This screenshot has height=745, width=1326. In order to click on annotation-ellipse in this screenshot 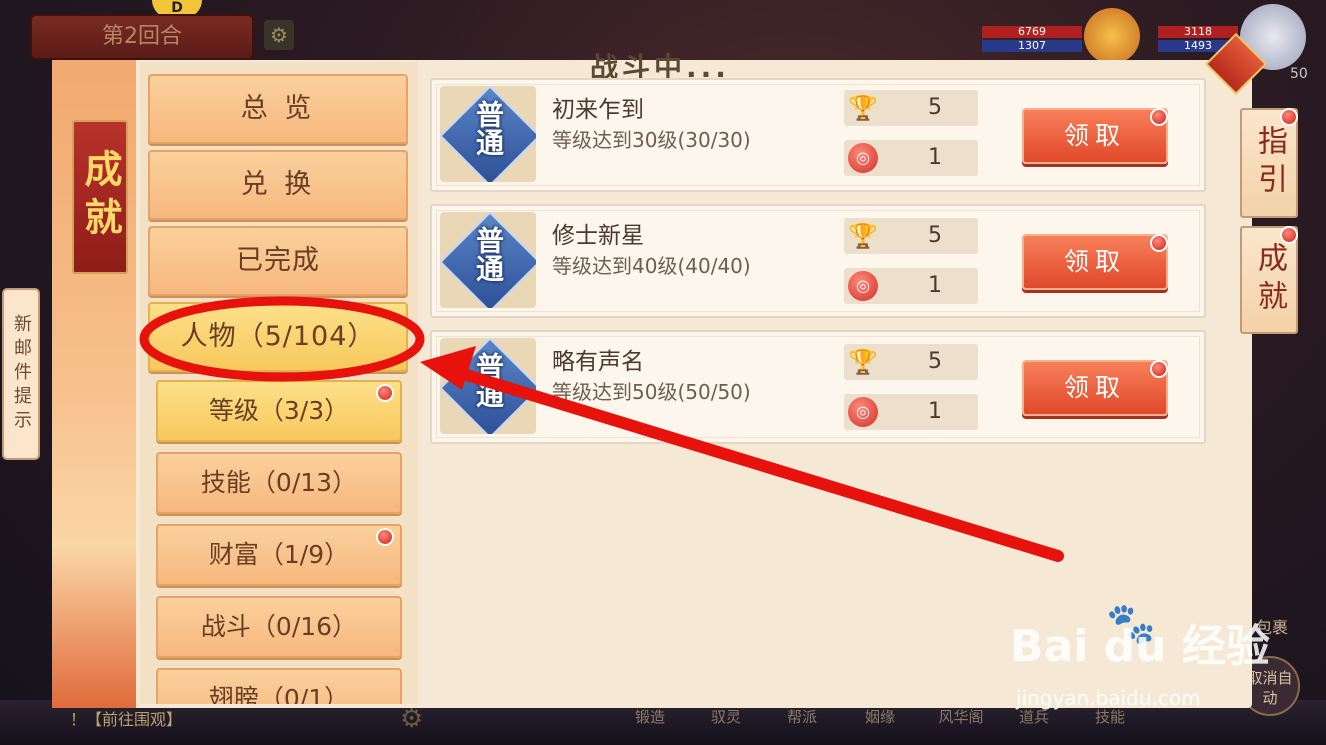, I will do `click(282, 339)`.